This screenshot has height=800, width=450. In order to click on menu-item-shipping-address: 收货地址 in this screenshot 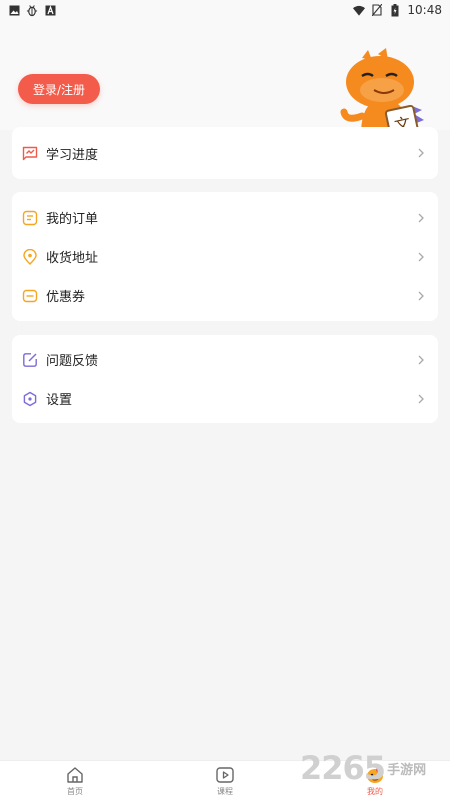, I will do `click(225, 256)`.